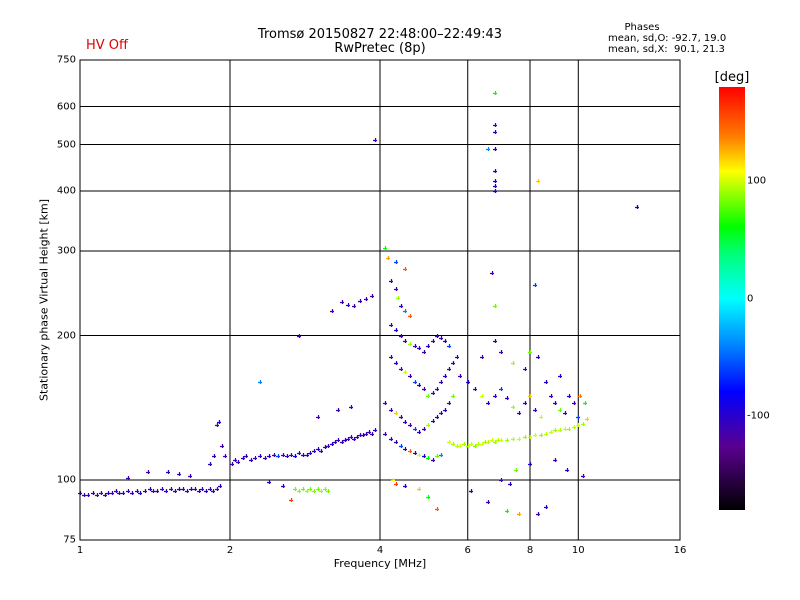 Image resolution: width=800 pixels, height=600 pixels. Describe the element at coordinates (66, 480) in the screenshot. I see `y-tick-label: 100` at that location.